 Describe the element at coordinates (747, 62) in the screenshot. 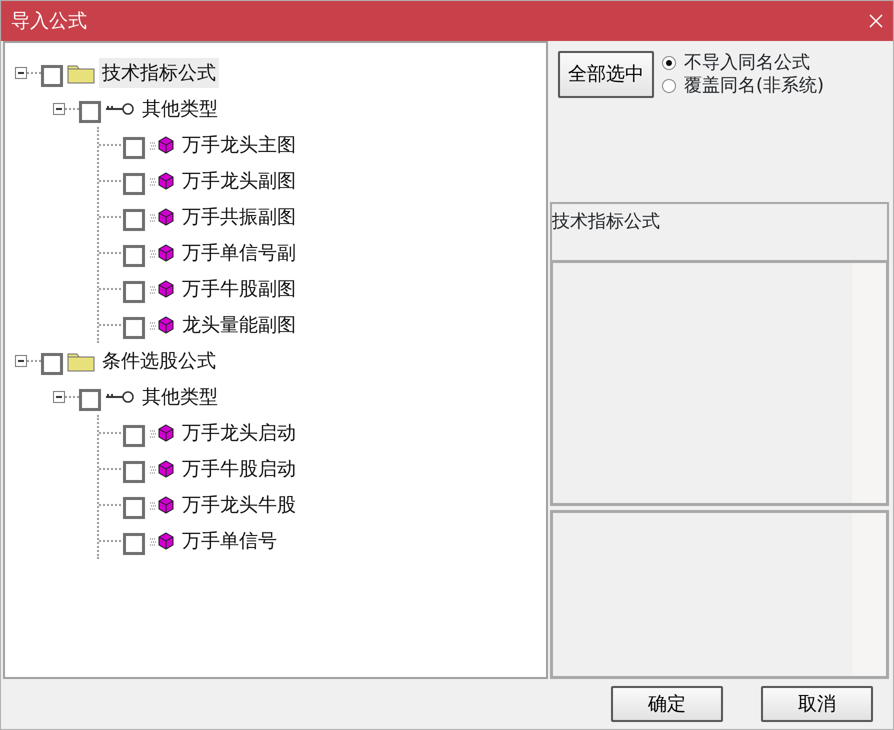

I see `radio-label: 不导入同名公式` at that location.